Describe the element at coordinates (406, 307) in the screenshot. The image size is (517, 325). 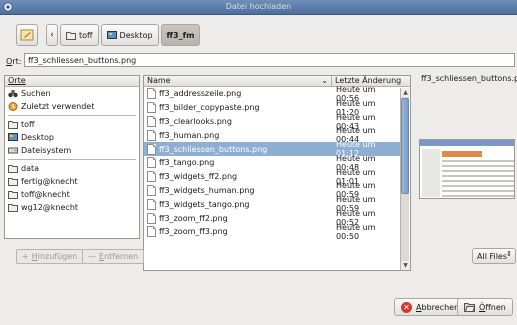
I see `cancel-icon: ✕` at that location.